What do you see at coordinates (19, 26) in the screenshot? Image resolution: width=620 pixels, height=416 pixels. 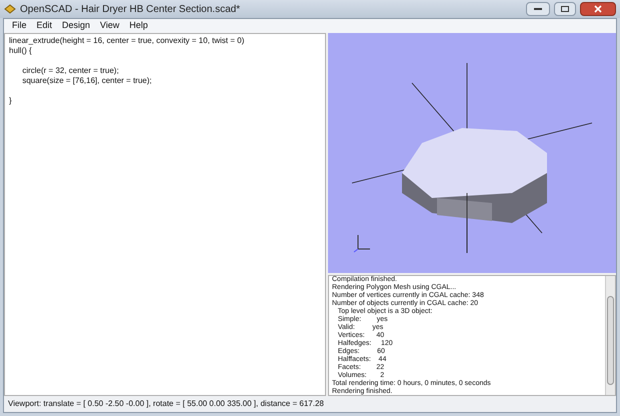 I see `menu-item: File` at bounding box center [19, 26].